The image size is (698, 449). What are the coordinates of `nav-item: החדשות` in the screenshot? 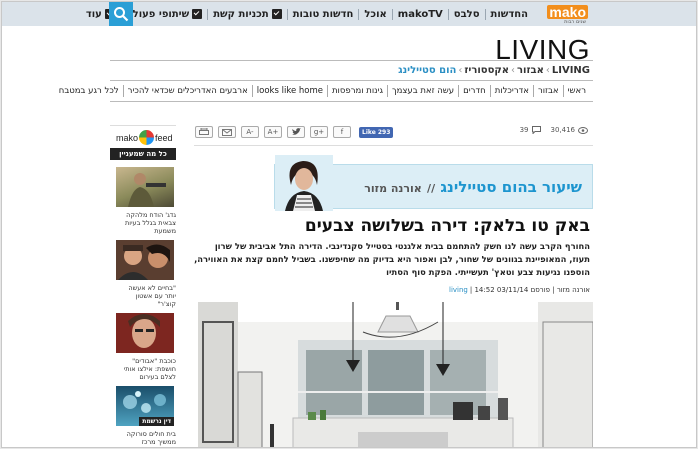 It's located at (508, 14).